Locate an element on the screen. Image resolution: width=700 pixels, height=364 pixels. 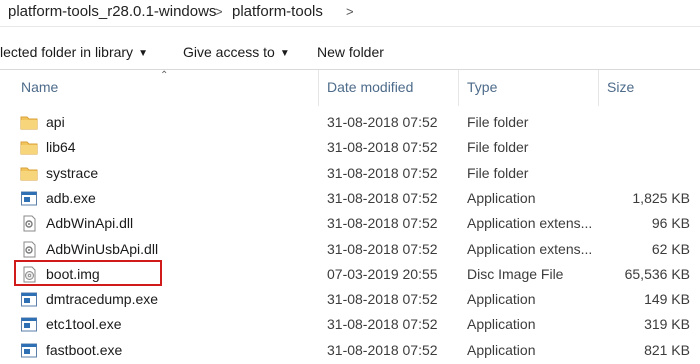
file-name: etc1tool.exe is located at coordinates (84, 324).